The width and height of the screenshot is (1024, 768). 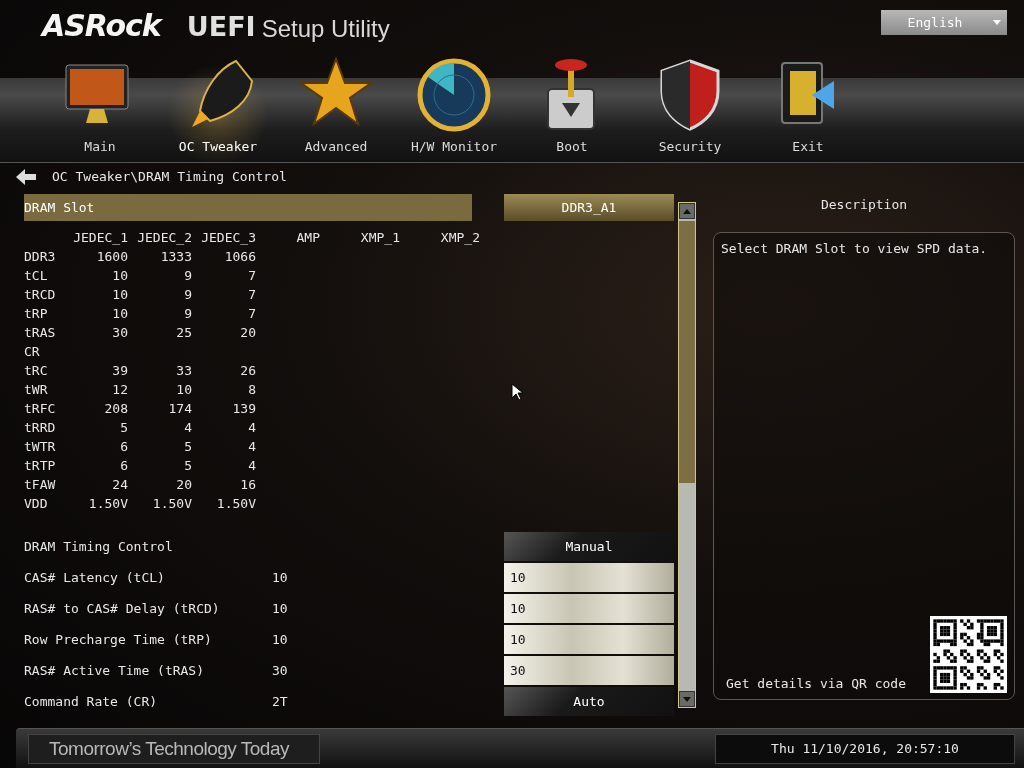 What do you see at coordinates (40, 408) in the screenshot?
I see `row-label: tRFC` at bounding box center [40, 408].